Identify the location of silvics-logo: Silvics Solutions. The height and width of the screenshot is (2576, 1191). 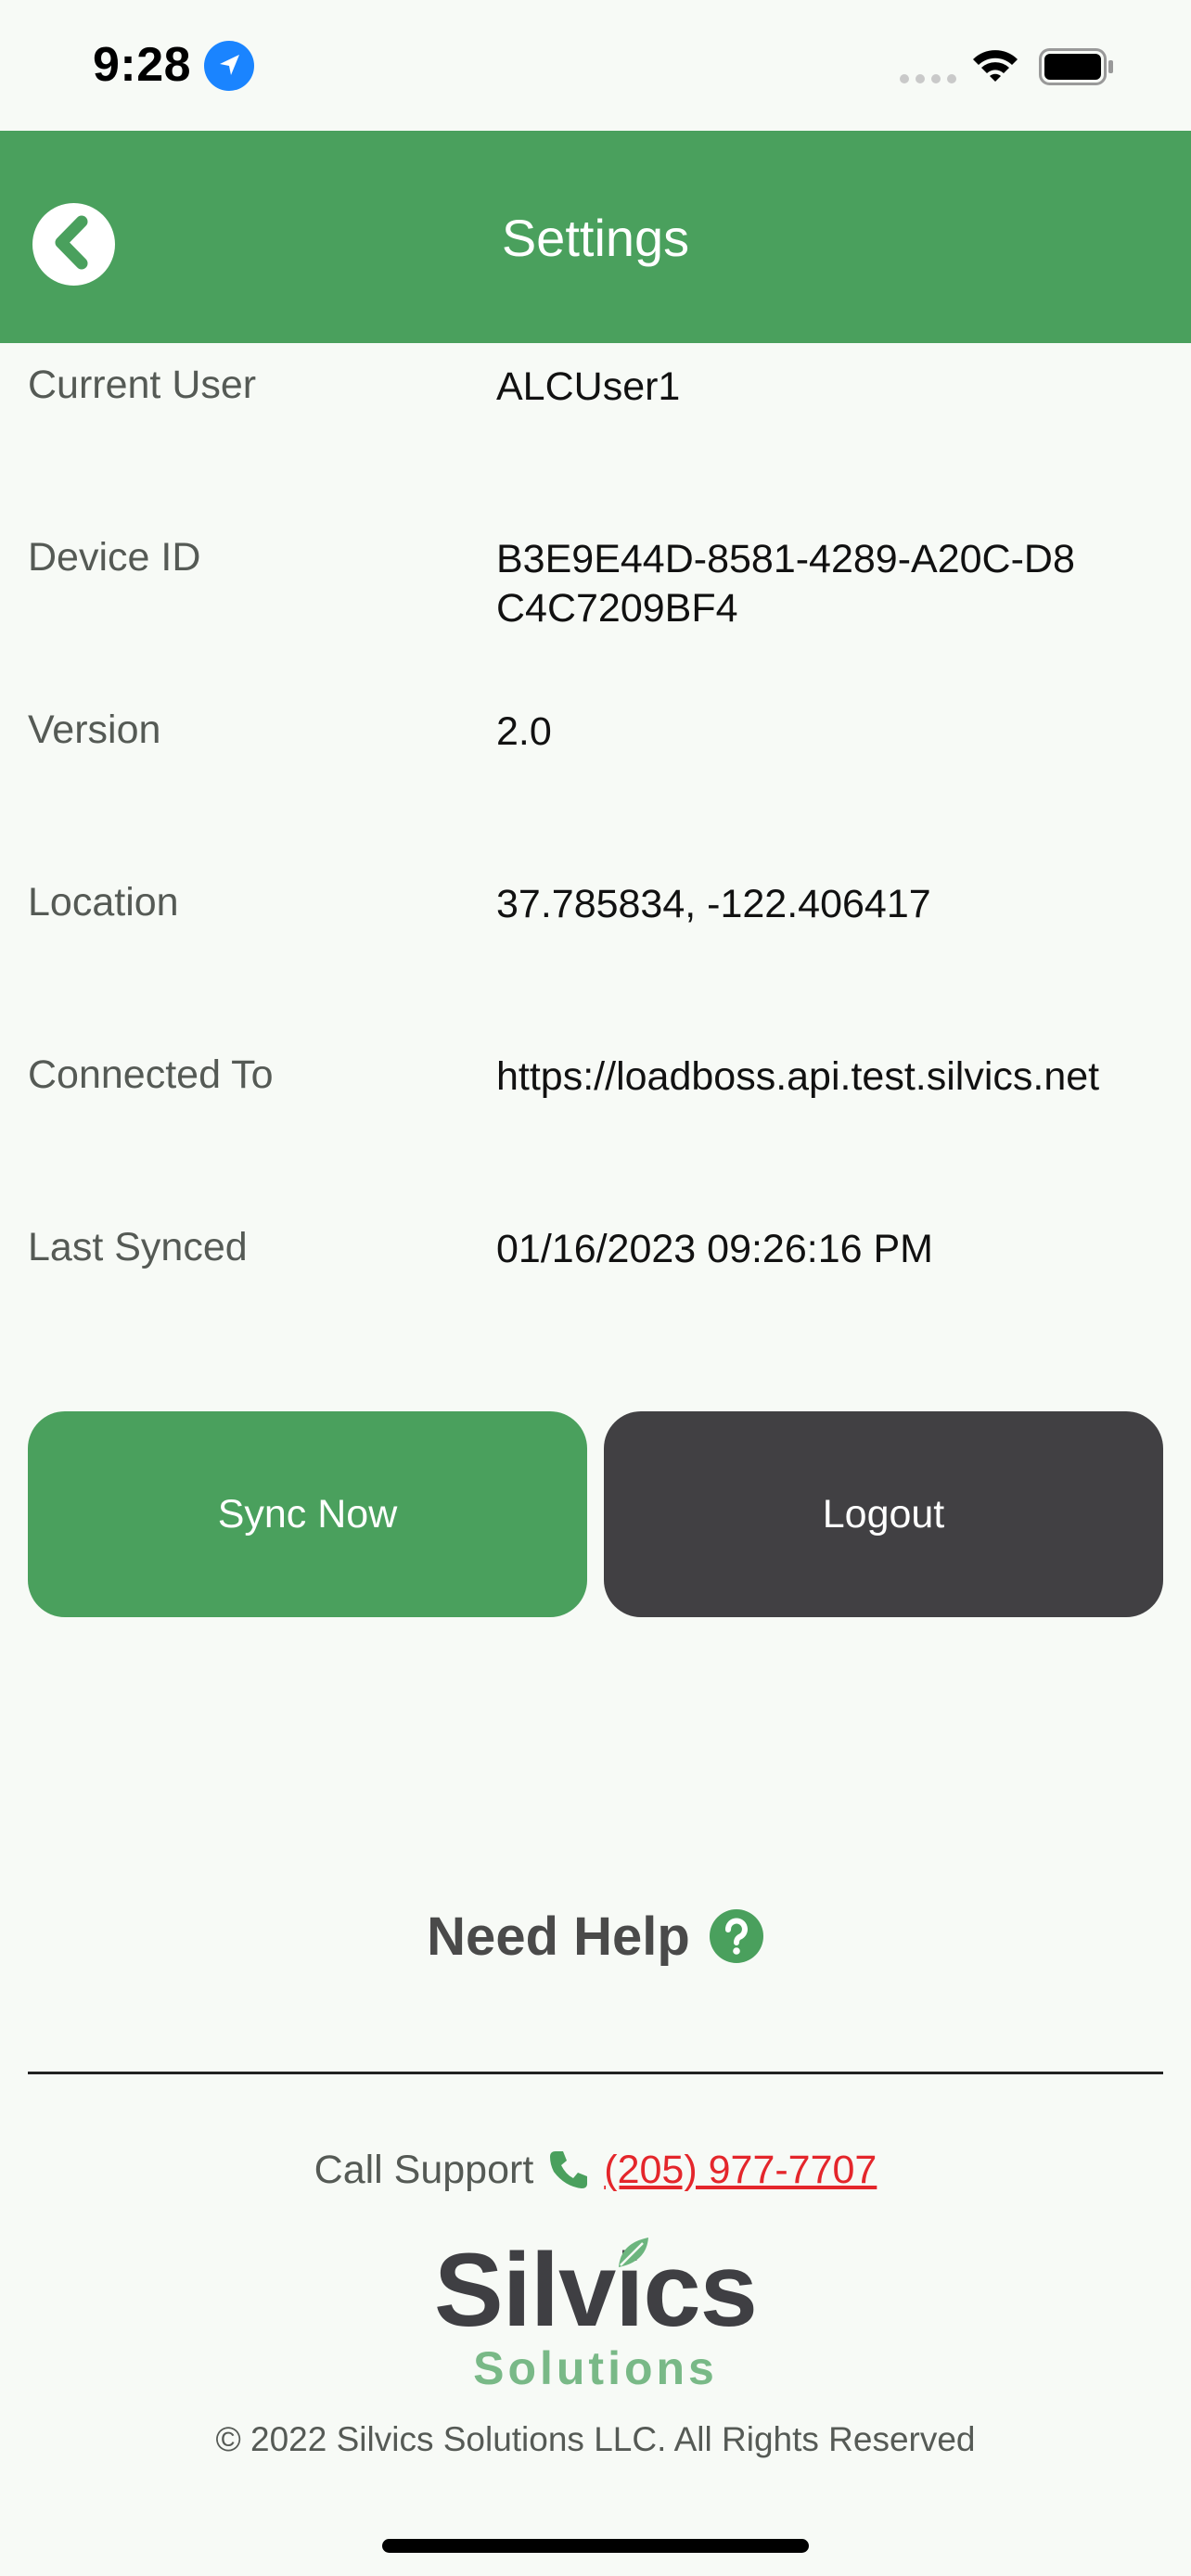
(595, 2313).